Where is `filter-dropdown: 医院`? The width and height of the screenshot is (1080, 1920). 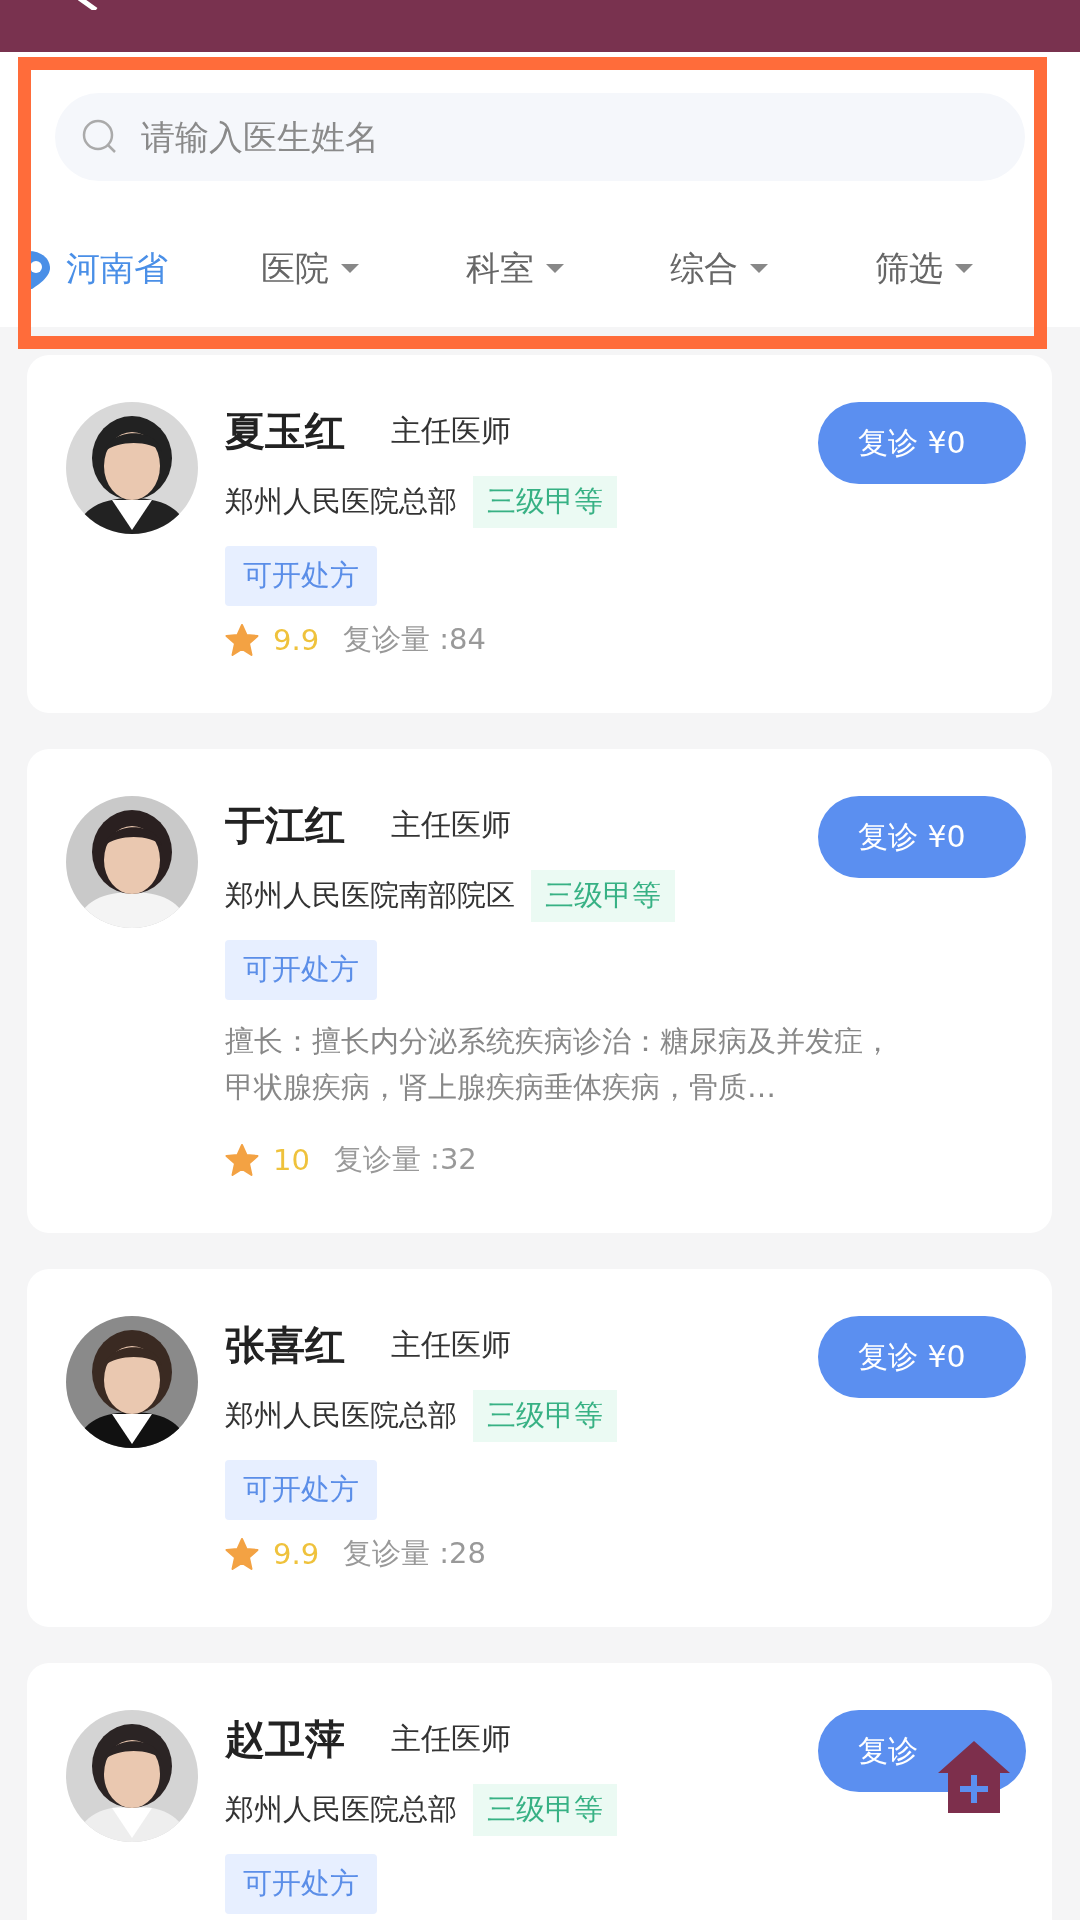 filter-dropdown: 医院 is located at coordinates (363, 268).